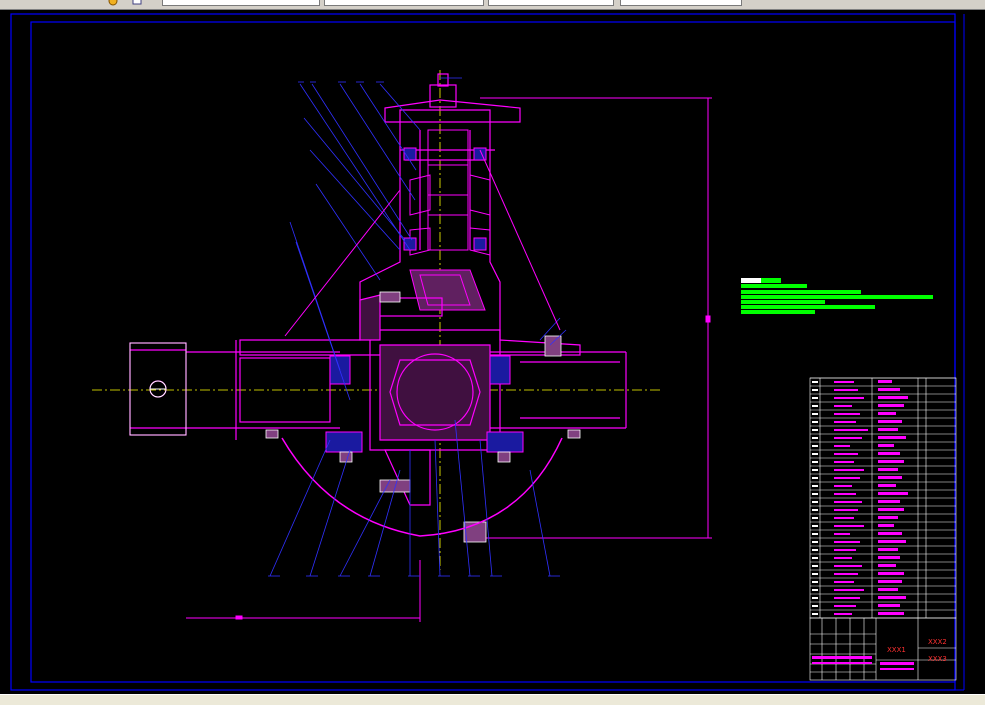  I want to click on drawing-code-bottom: XXX3, so click(937, 659).